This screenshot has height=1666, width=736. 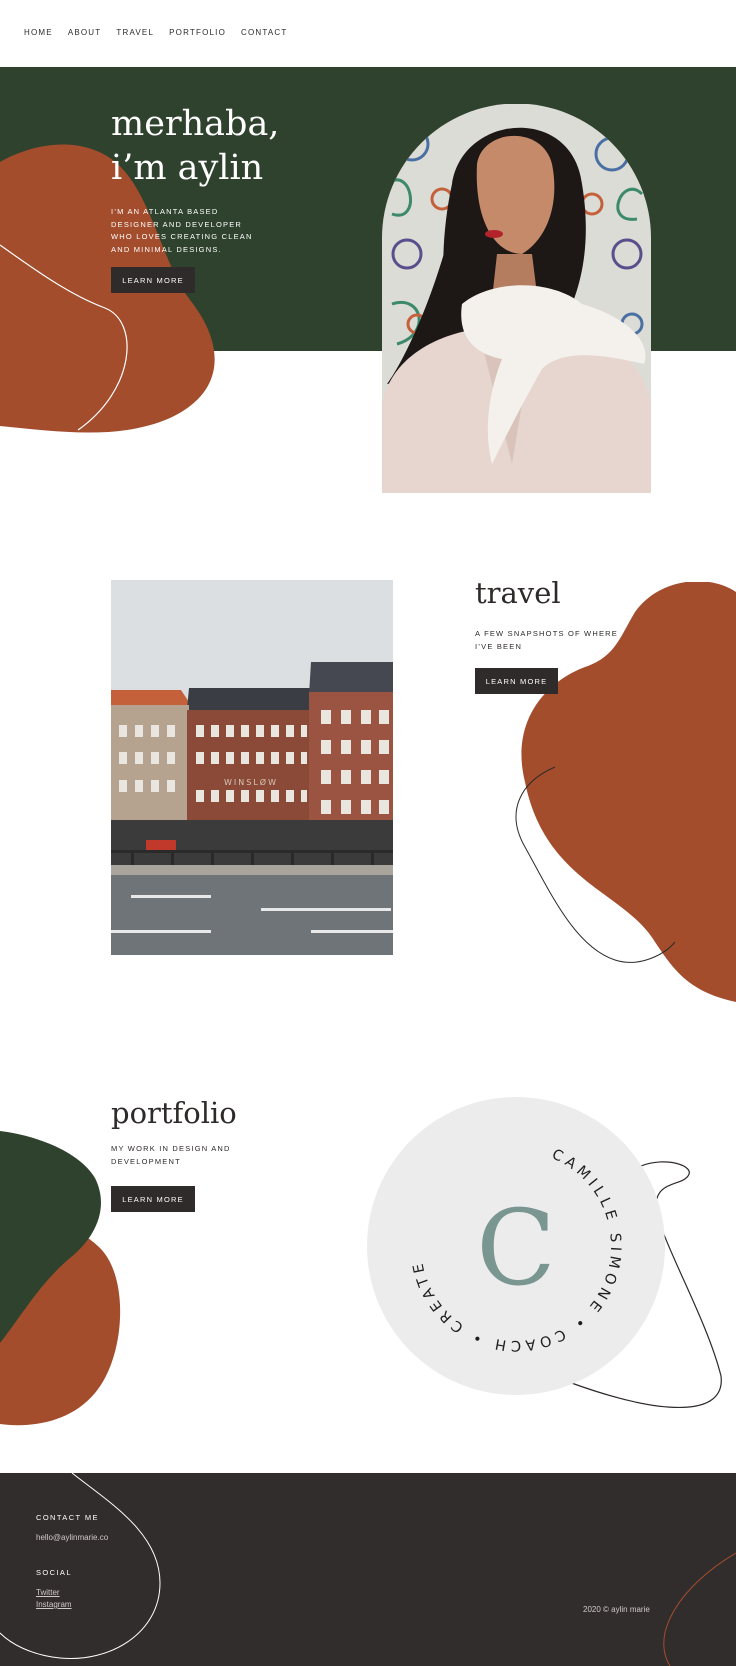 I want to click on hero-learn-more-button: LEARN MORE, so click(x=153, y=280).